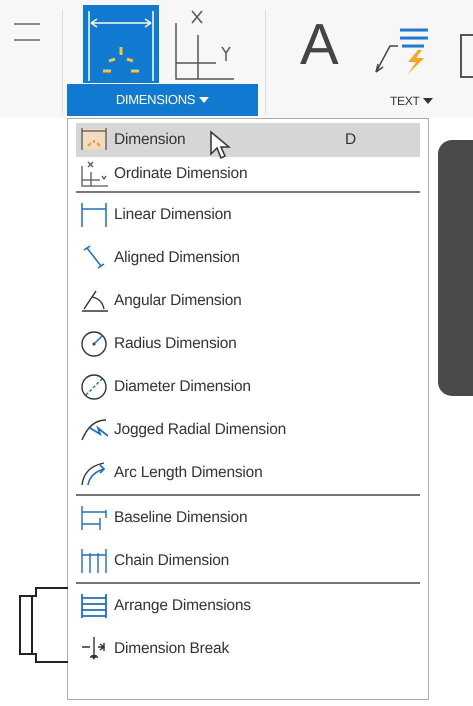 This screenshot has height=706, width=473. Describe the element at coordinates (94, 648) in the screenshot. I see `dimension-break-icon` at that location.